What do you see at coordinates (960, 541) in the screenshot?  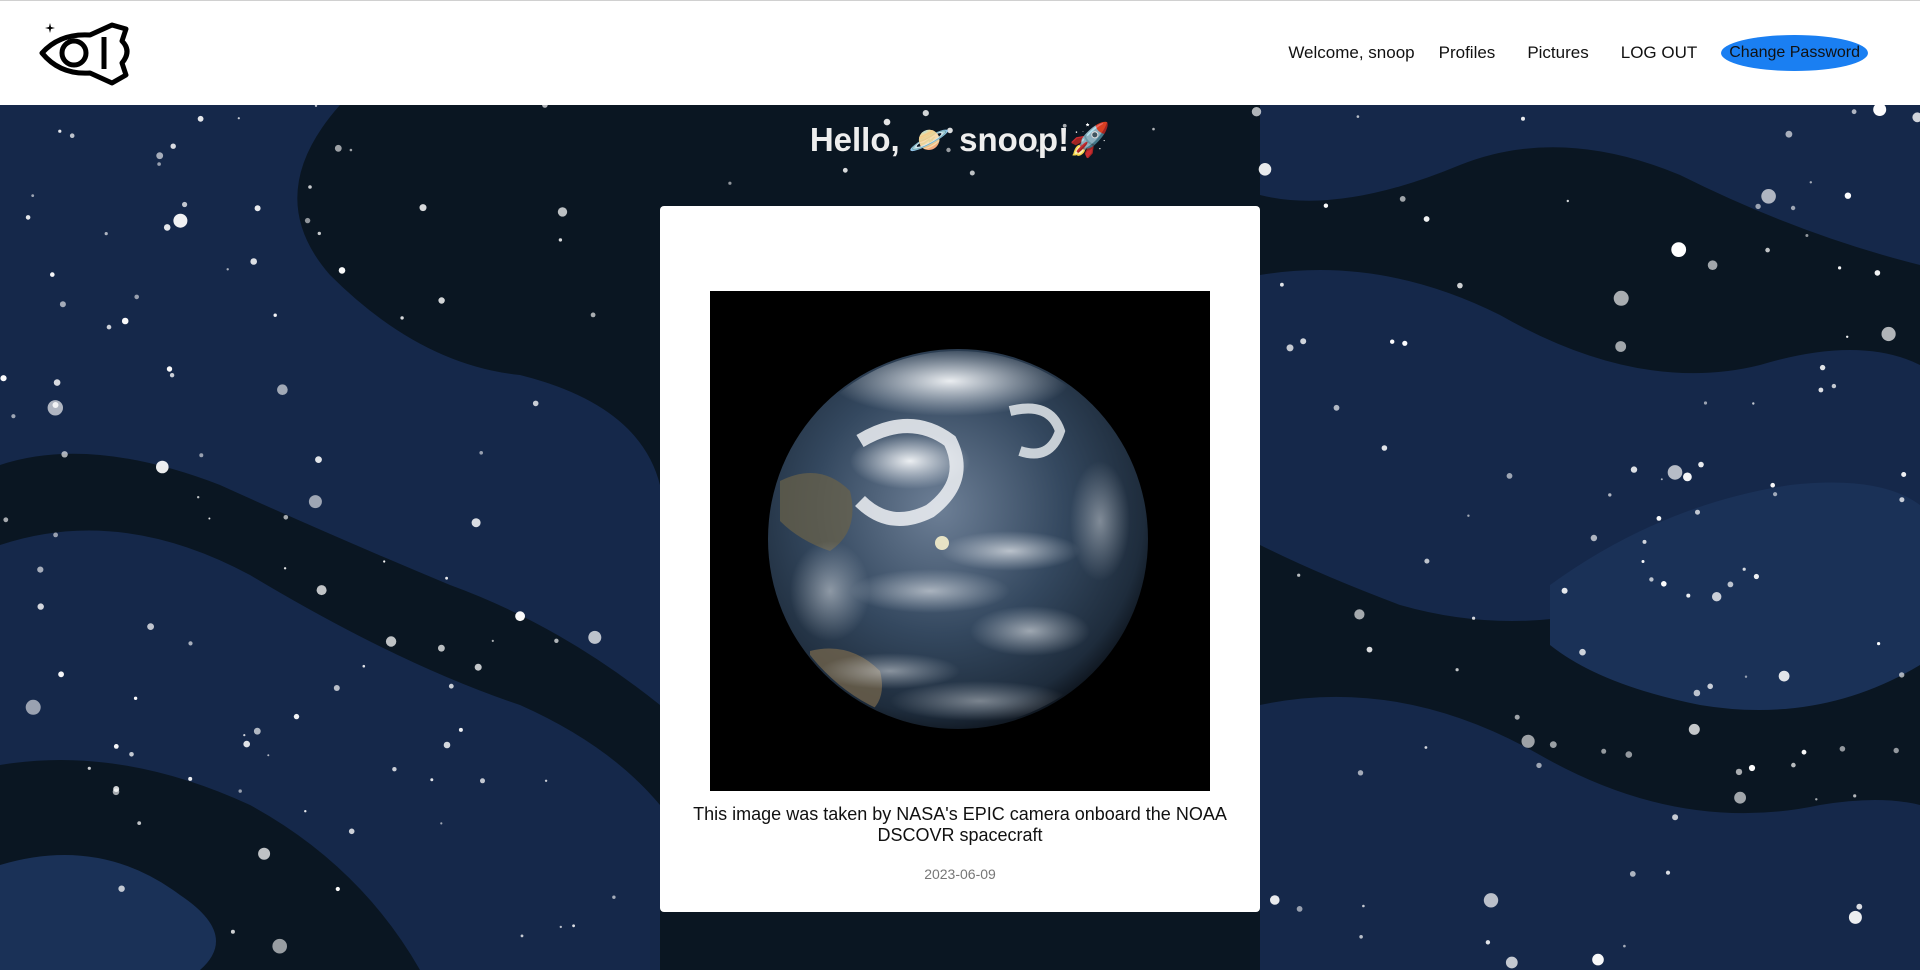 I see `earth-photo` at bounding box center [960, 541].